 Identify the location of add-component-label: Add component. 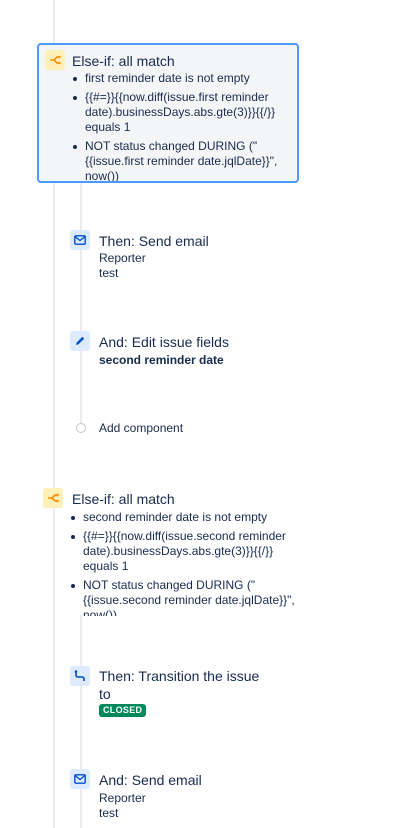
(141, 428).